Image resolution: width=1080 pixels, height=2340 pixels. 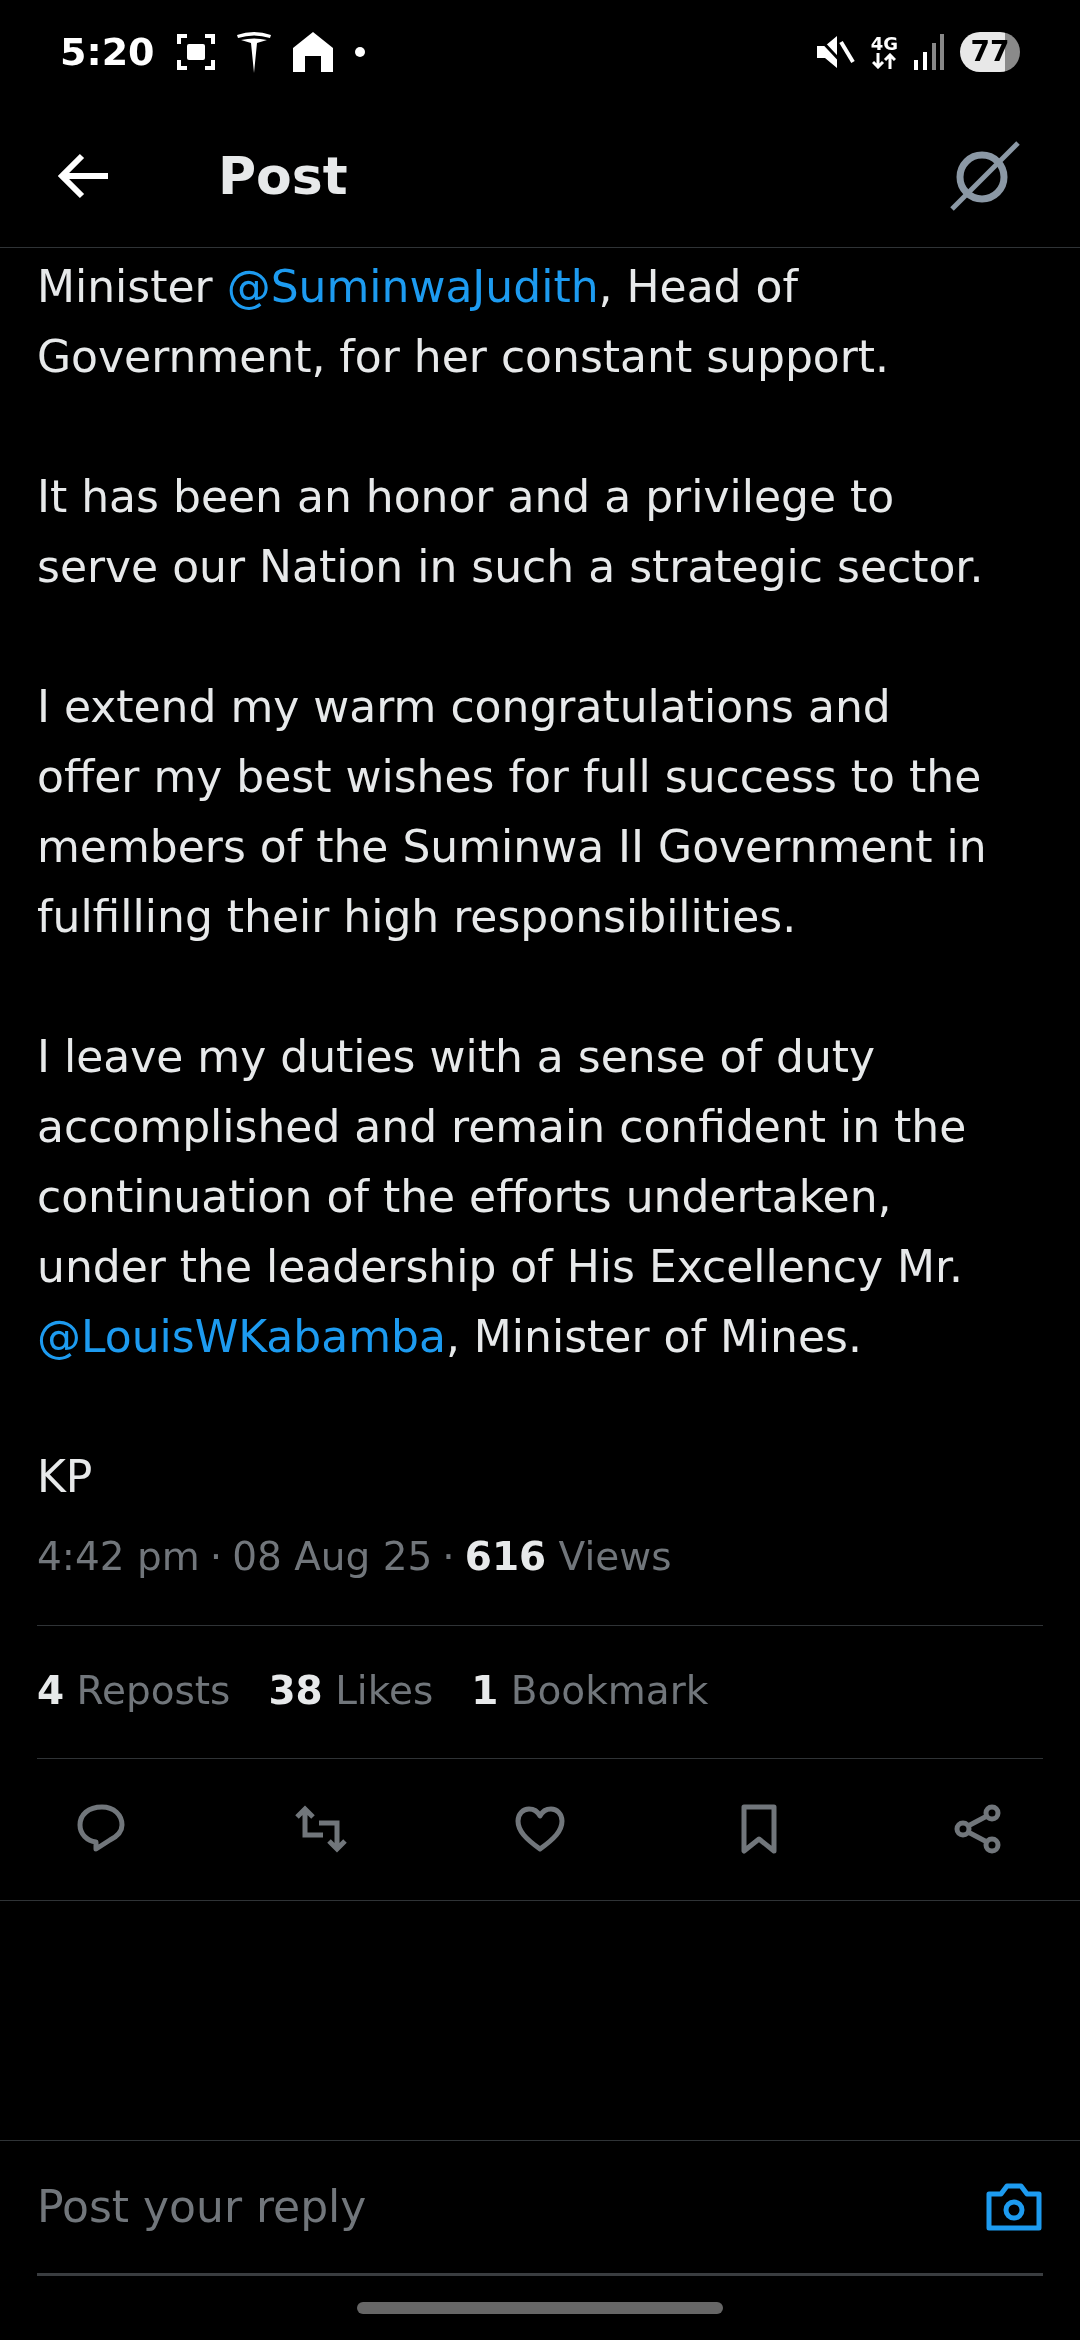 What do you see at coordinates (464, 322) in the screenshot?
I see `post-paragraph: Minister @SuminwaJudith, Head of Government, for her constant support.` at bounding box center [464, 322].